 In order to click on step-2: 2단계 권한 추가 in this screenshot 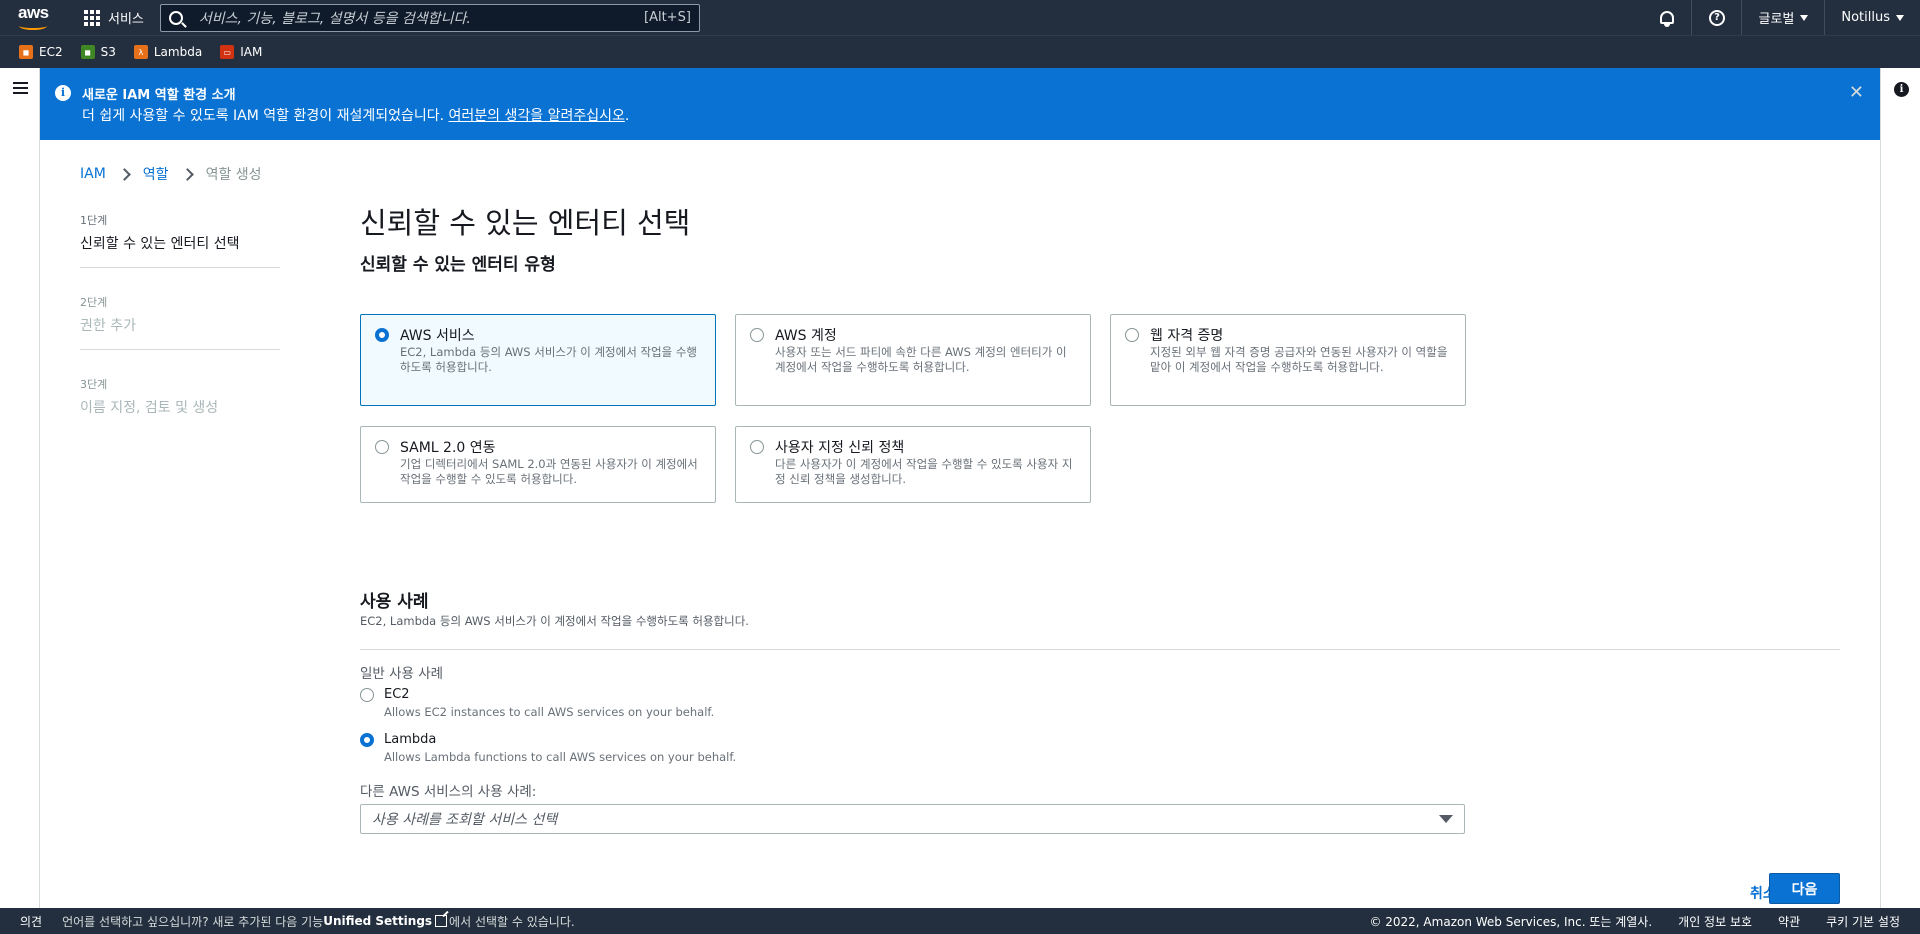, I will do `click(180, 322)`.